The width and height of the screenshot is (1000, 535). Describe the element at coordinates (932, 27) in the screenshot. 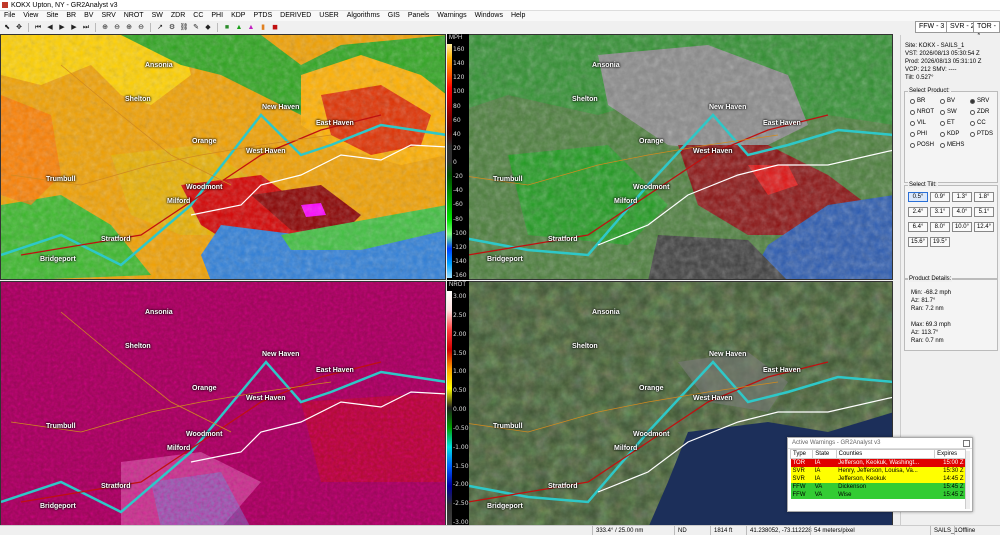

I see `ffw-counter-button: FFW - 3` at that location.